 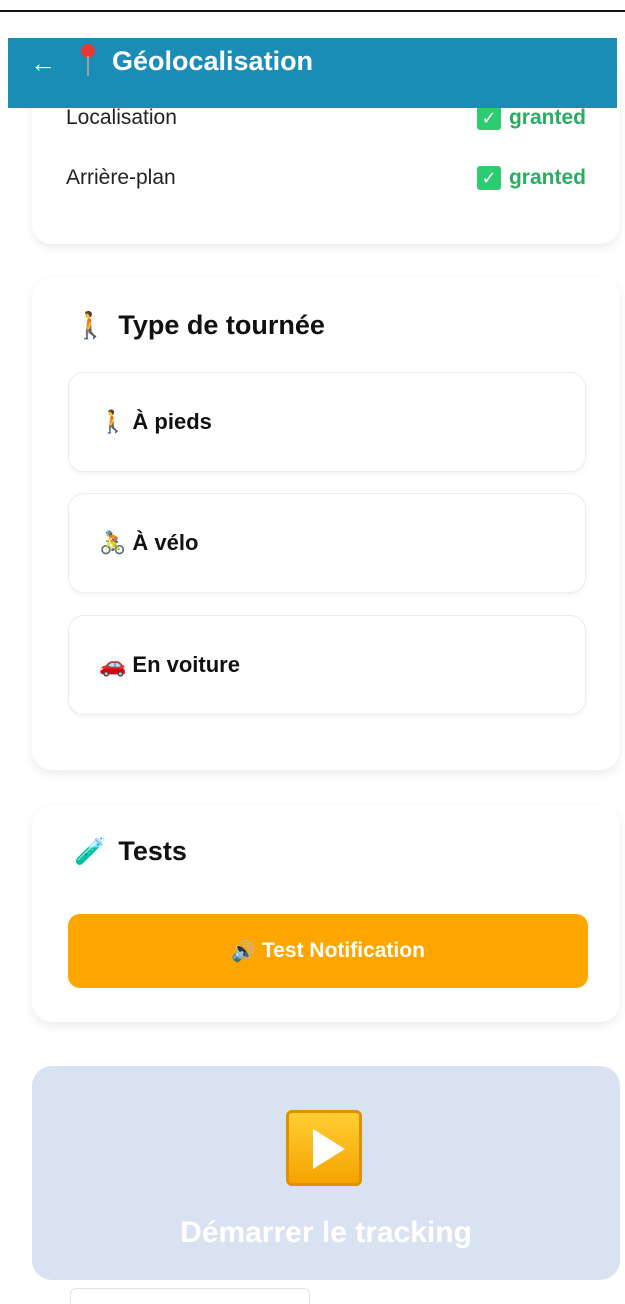 What do you see at coordinates (90, 851) in the screenshot?
I see `test-tube-icon: 🧪` at bounding box center [90, 851].